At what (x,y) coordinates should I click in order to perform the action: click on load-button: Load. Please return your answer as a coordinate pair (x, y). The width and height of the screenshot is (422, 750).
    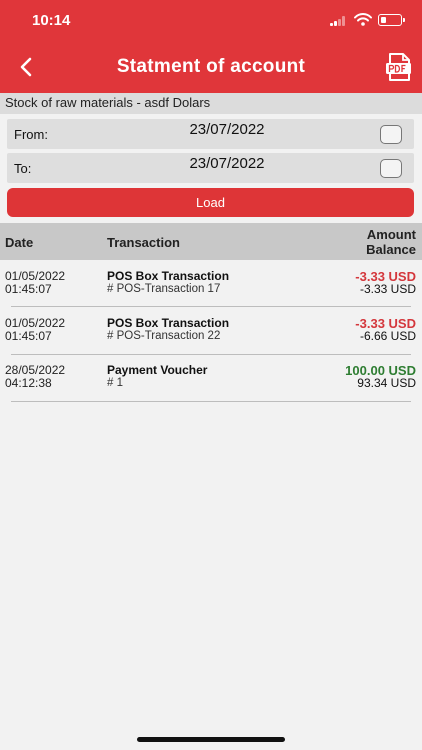
    Looking at the image, I should click on (210, 202).